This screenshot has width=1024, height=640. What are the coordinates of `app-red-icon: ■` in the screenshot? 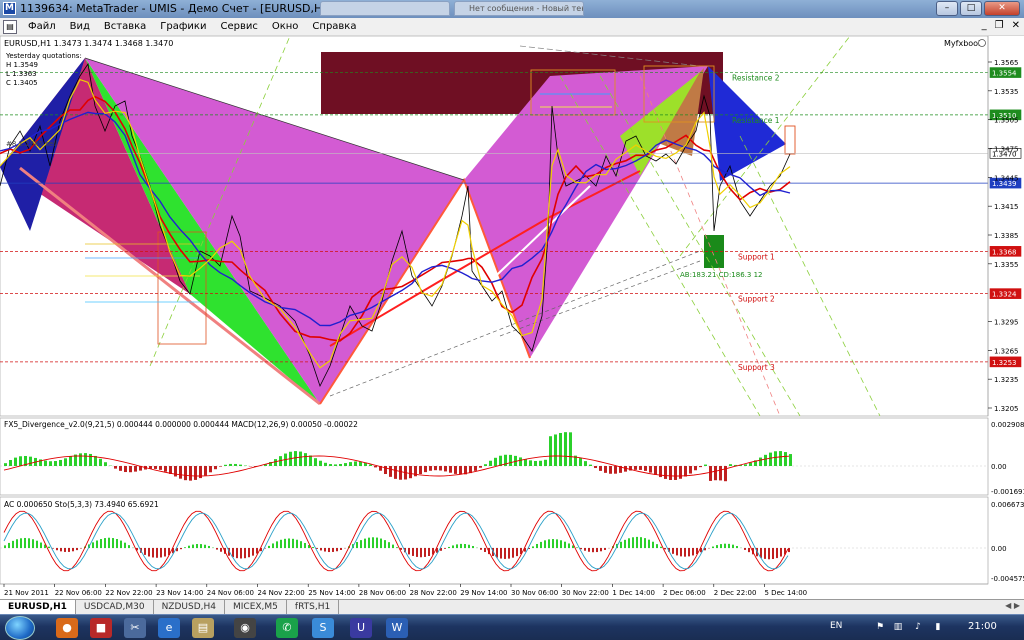 It's located at (101, 628).